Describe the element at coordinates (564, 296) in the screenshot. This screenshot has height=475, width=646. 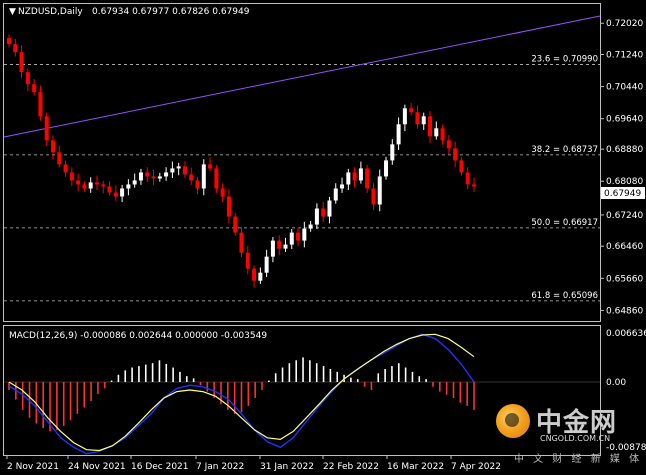
I see `fib-level-label: 61.8 = 0.65096` at that location.